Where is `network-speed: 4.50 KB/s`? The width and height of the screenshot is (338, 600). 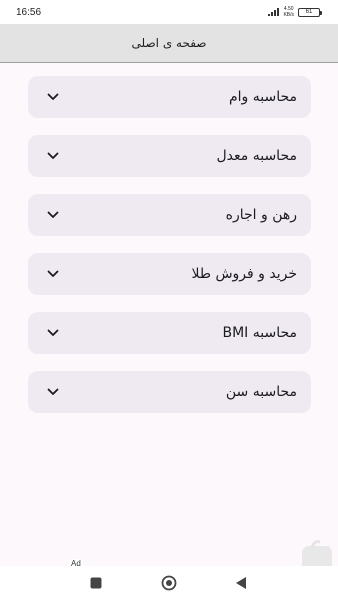 network-speed: 4.50 KB/s is located at coordinates (288, 12).